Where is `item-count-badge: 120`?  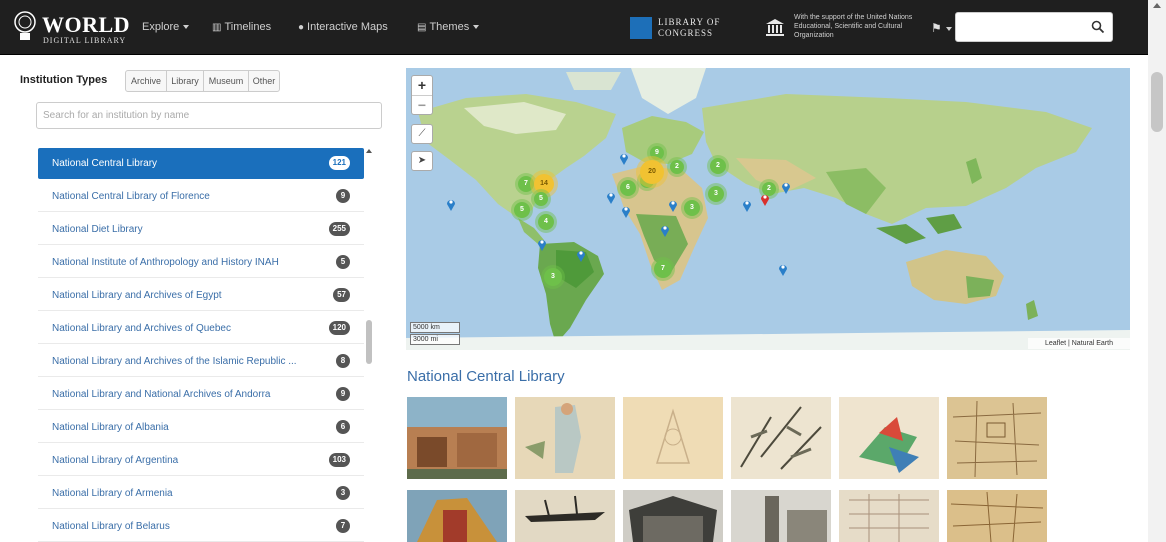 item-count-badge: 120 is located at coordinates (339, 328).